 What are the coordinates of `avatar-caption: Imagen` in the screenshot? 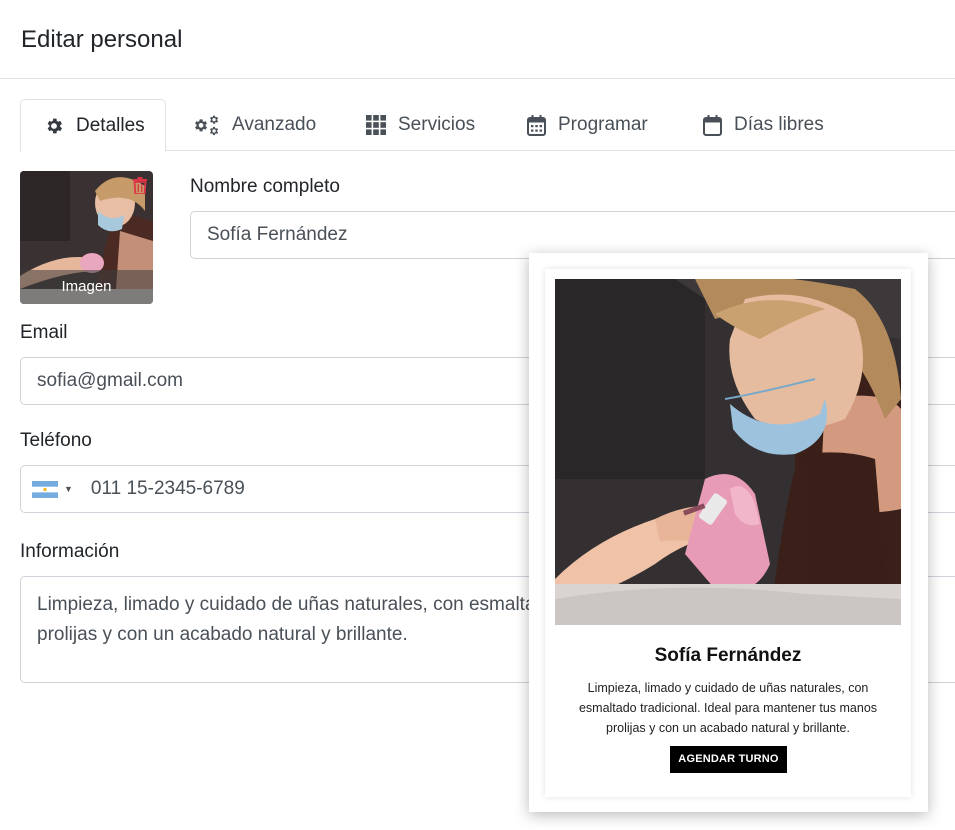 It's located at (86, 287).